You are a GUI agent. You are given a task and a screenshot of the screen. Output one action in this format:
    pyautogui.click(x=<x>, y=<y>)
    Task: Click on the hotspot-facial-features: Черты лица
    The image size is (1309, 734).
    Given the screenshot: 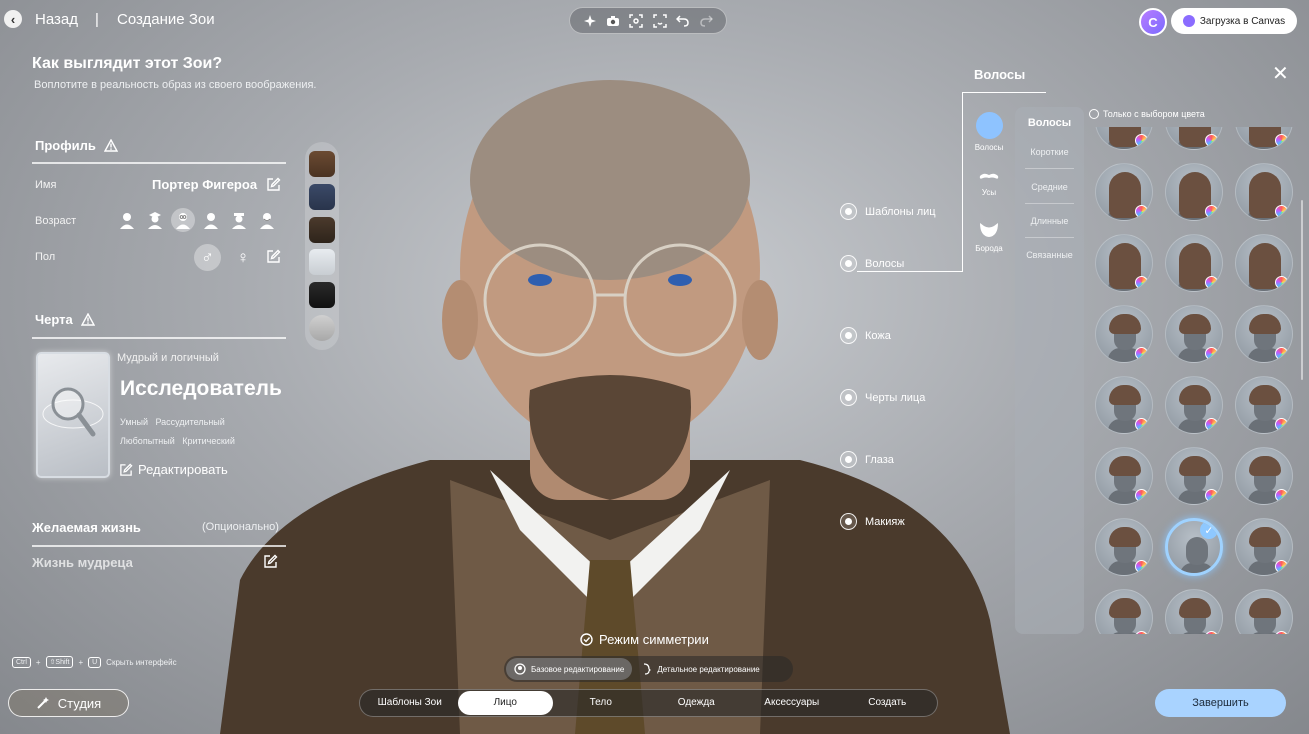 What is the action you would take?
    pyautogui.click(x=882, y=397)
    